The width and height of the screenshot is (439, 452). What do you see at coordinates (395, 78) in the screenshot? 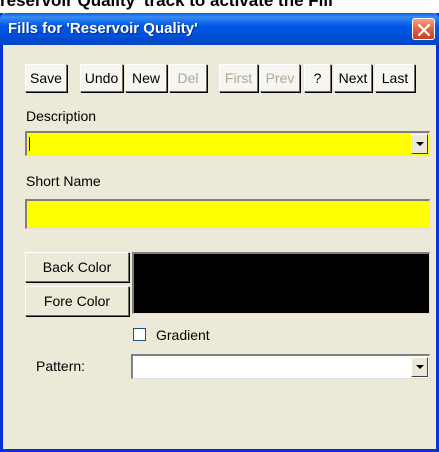
I see `last-button: Last` at bounding box center [395, 78].